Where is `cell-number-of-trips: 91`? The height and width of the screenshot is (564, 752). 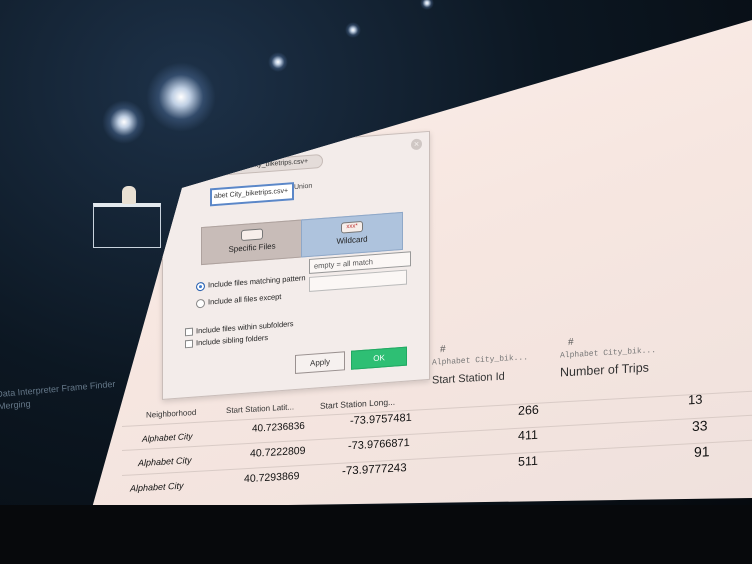
cell-number-of-trips: 91 is located at coordinates (702, 452).